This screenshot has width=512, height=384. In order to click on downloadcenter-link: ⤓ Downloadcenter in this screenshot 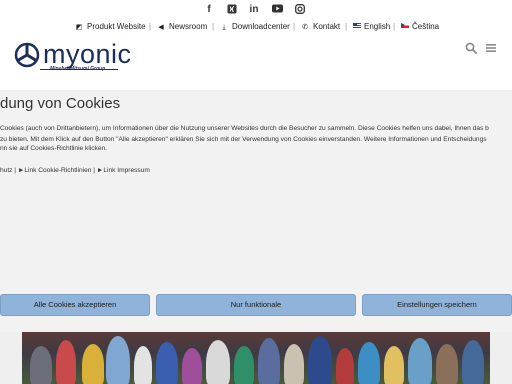, I will do `click(255, 27)`.